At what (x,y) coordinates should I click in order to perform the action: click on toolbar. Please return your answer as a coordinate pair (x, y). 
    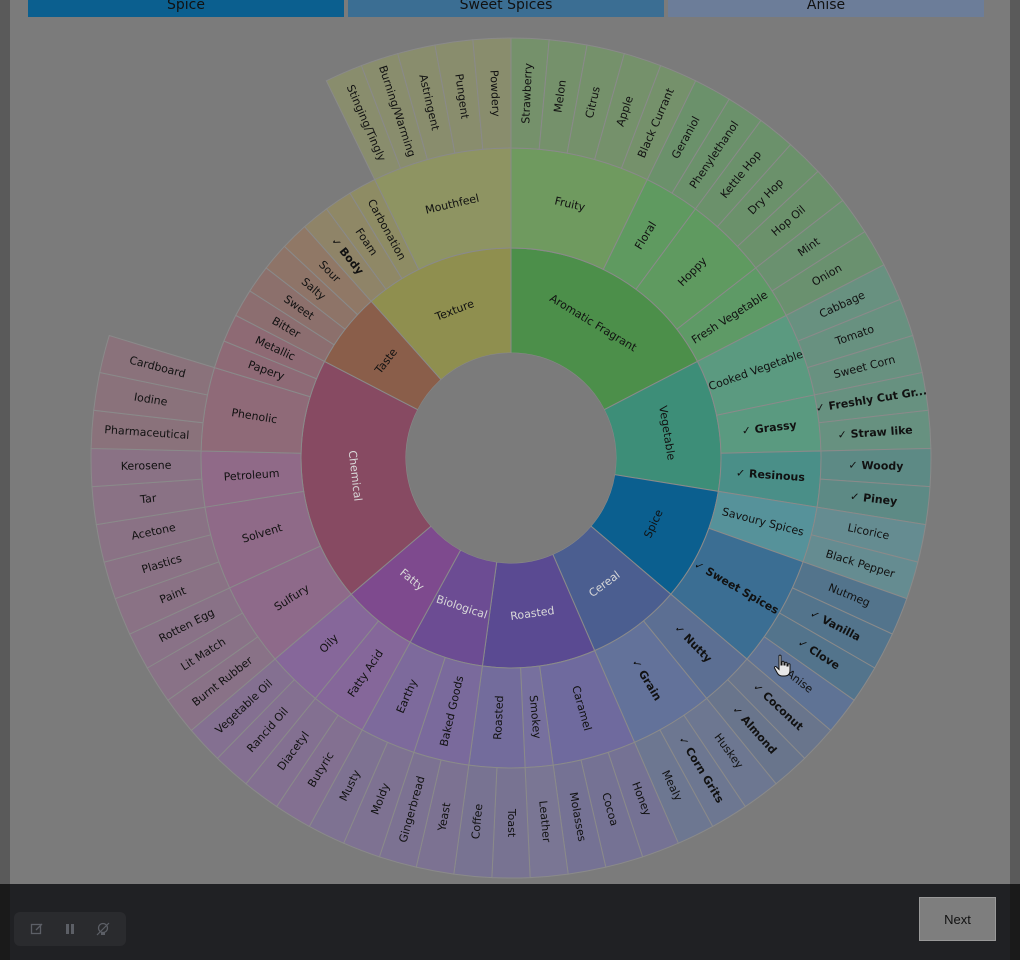
    Looking at the image, I should click on (70, 929).